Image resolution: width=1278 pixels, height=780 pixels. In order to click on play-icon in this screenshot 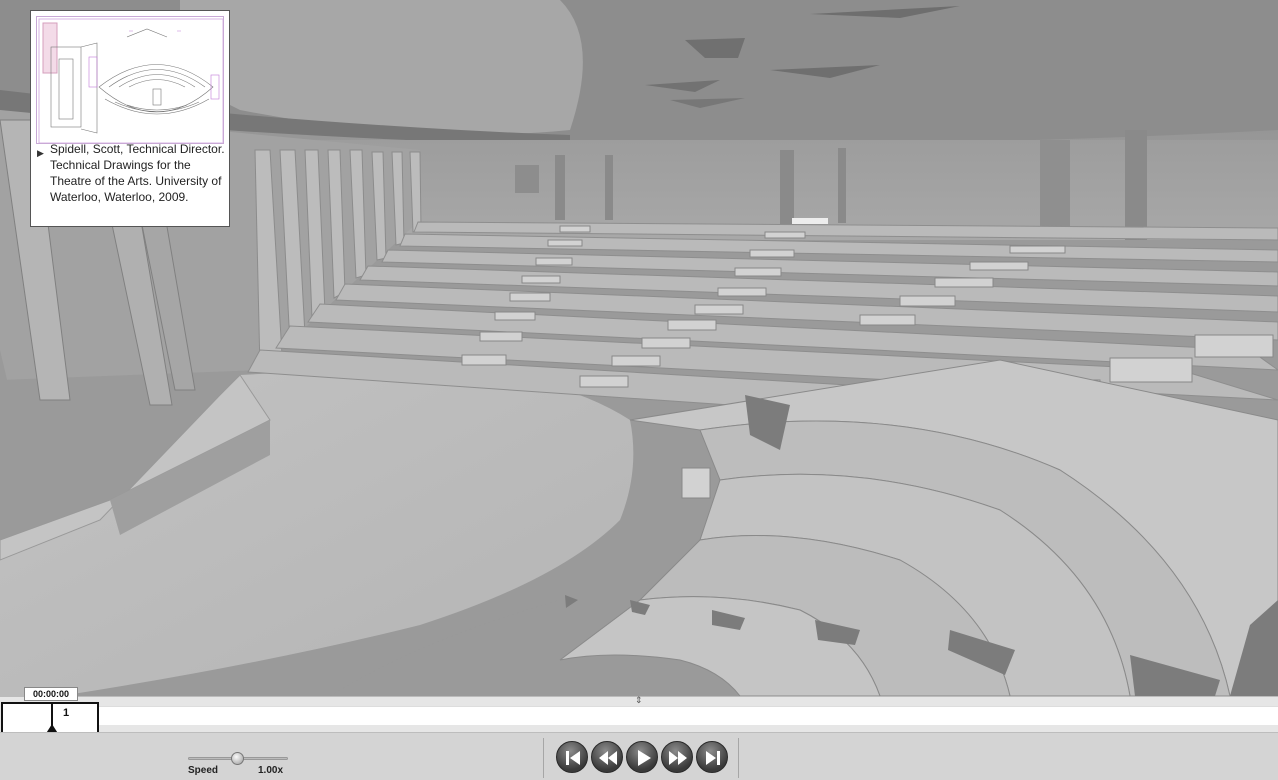, I will do `click(644, 758)`.